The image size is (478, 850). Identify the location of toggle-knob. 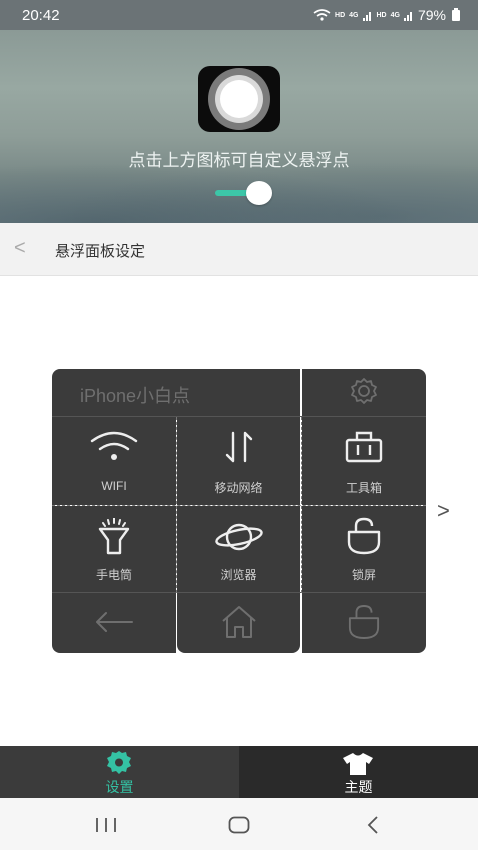
(259, 193).